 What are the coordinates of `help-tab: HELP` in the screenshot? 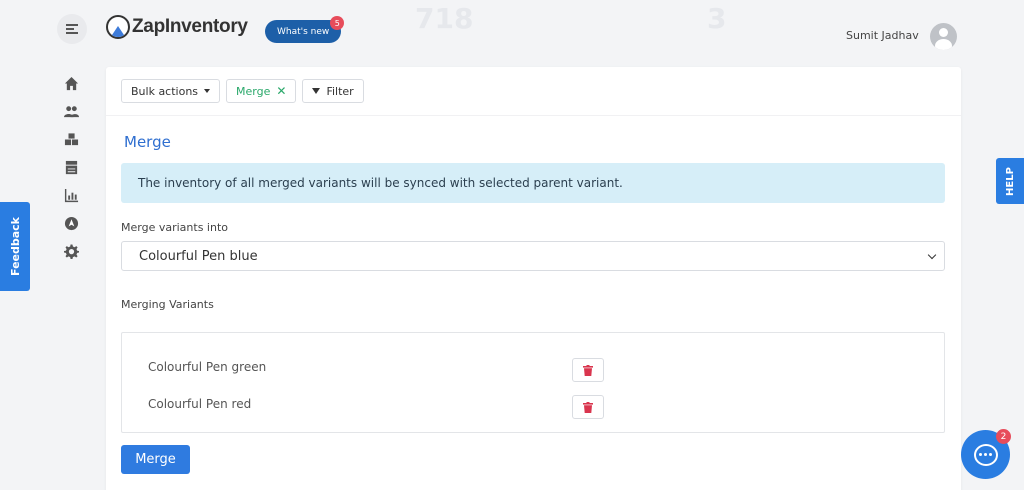 It's located at (1010, 181).